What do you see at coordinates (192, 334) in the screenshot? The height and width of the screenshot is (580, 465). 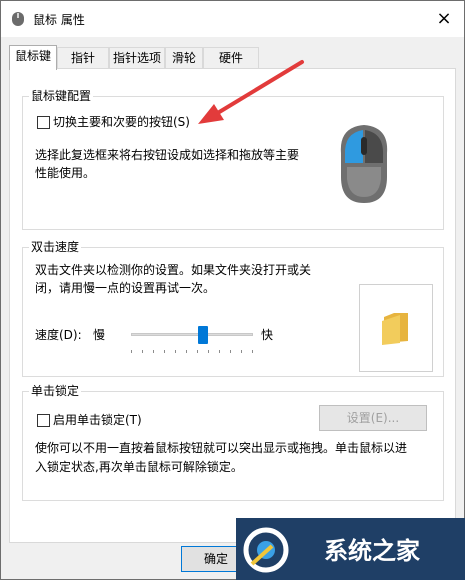 I see `slider-track` at bounding box center [192, 334].